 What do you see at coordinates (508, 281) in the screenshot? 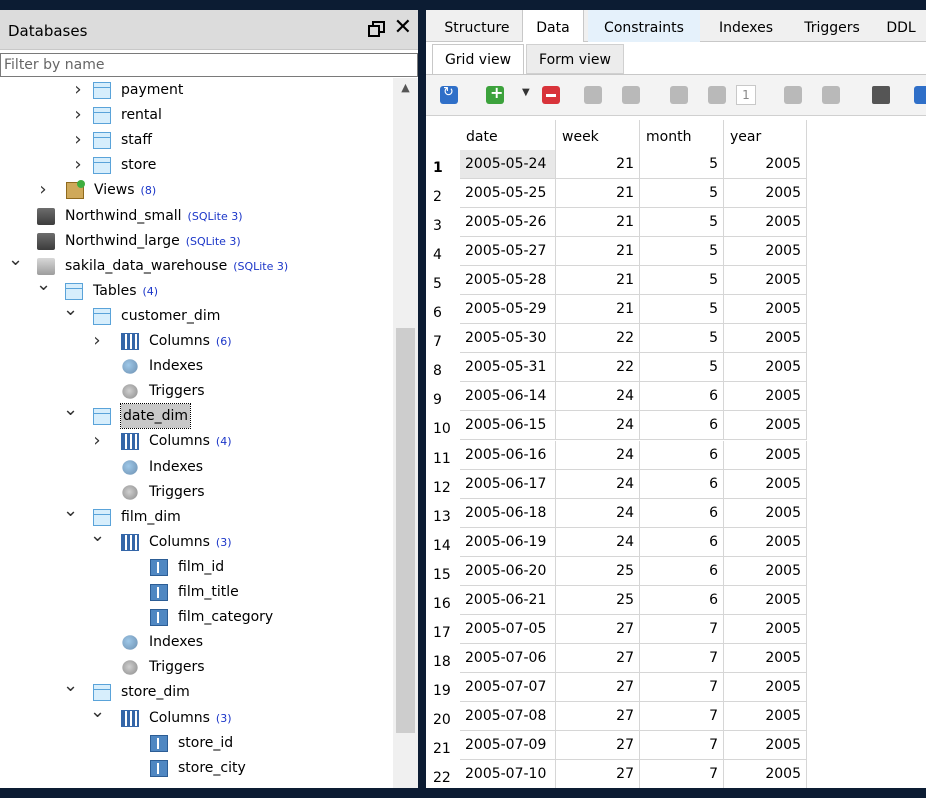
I see `cell-date: 2005-05-28` at bounding box center [508, 281].